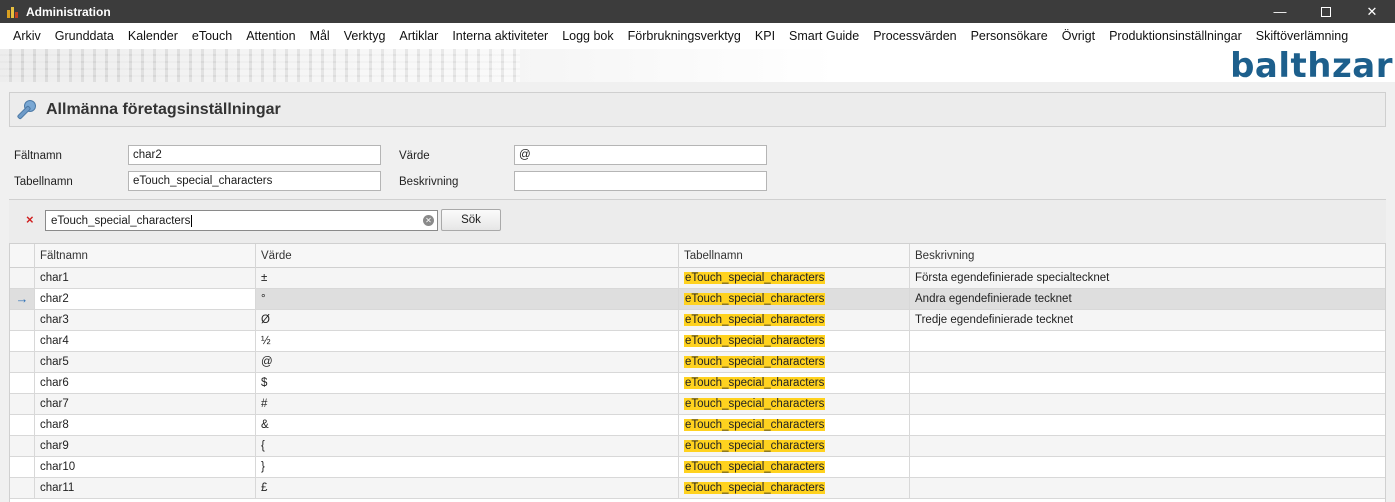  I want to click on cell-faltnamn: char5, so click(145, 362).